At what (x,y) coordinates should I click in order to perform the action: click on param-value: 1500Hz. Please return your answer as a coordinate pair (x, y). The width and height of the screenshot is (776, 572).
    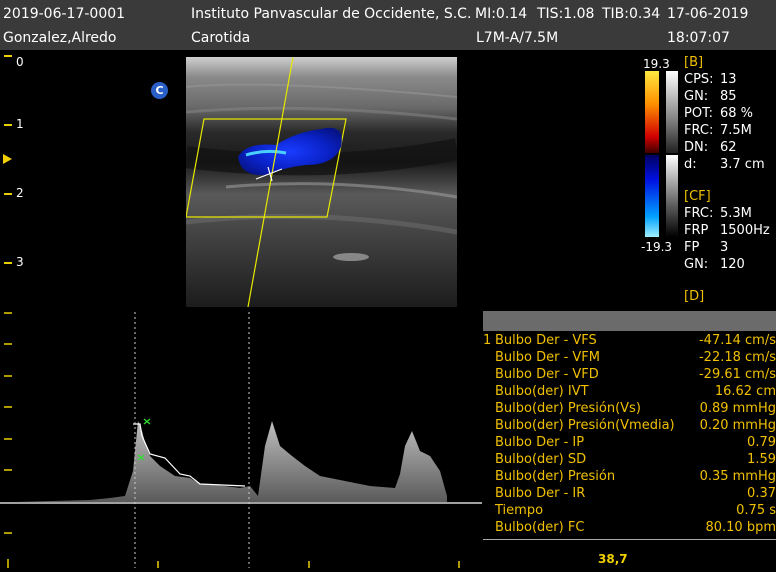
    Looking at the image, I should click on (745, 230).